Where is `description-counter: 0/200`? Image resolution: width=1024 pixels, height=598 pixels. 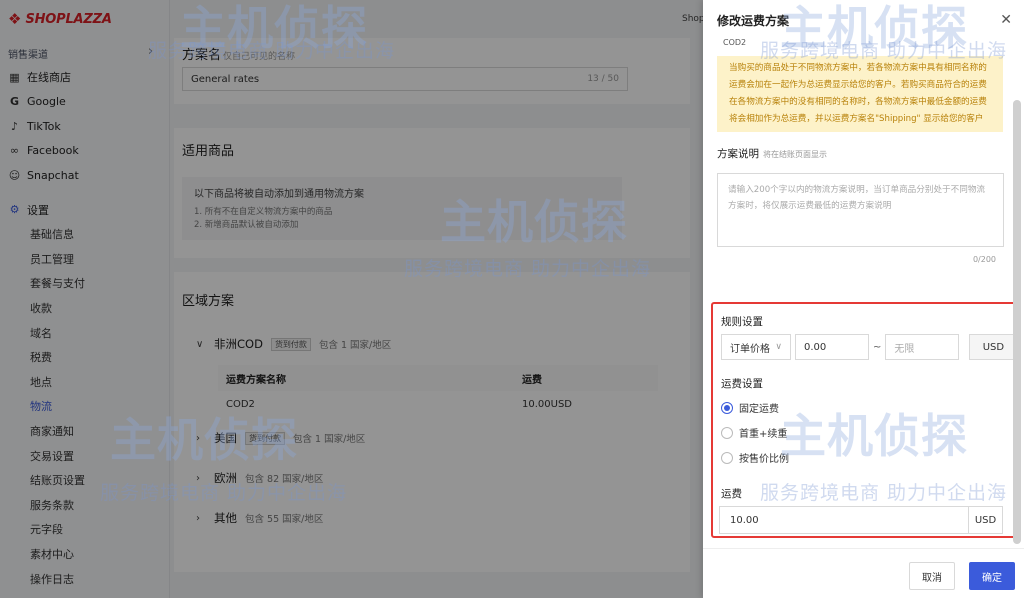
description-counter: 0/200 is located at coordinates (984, 259).